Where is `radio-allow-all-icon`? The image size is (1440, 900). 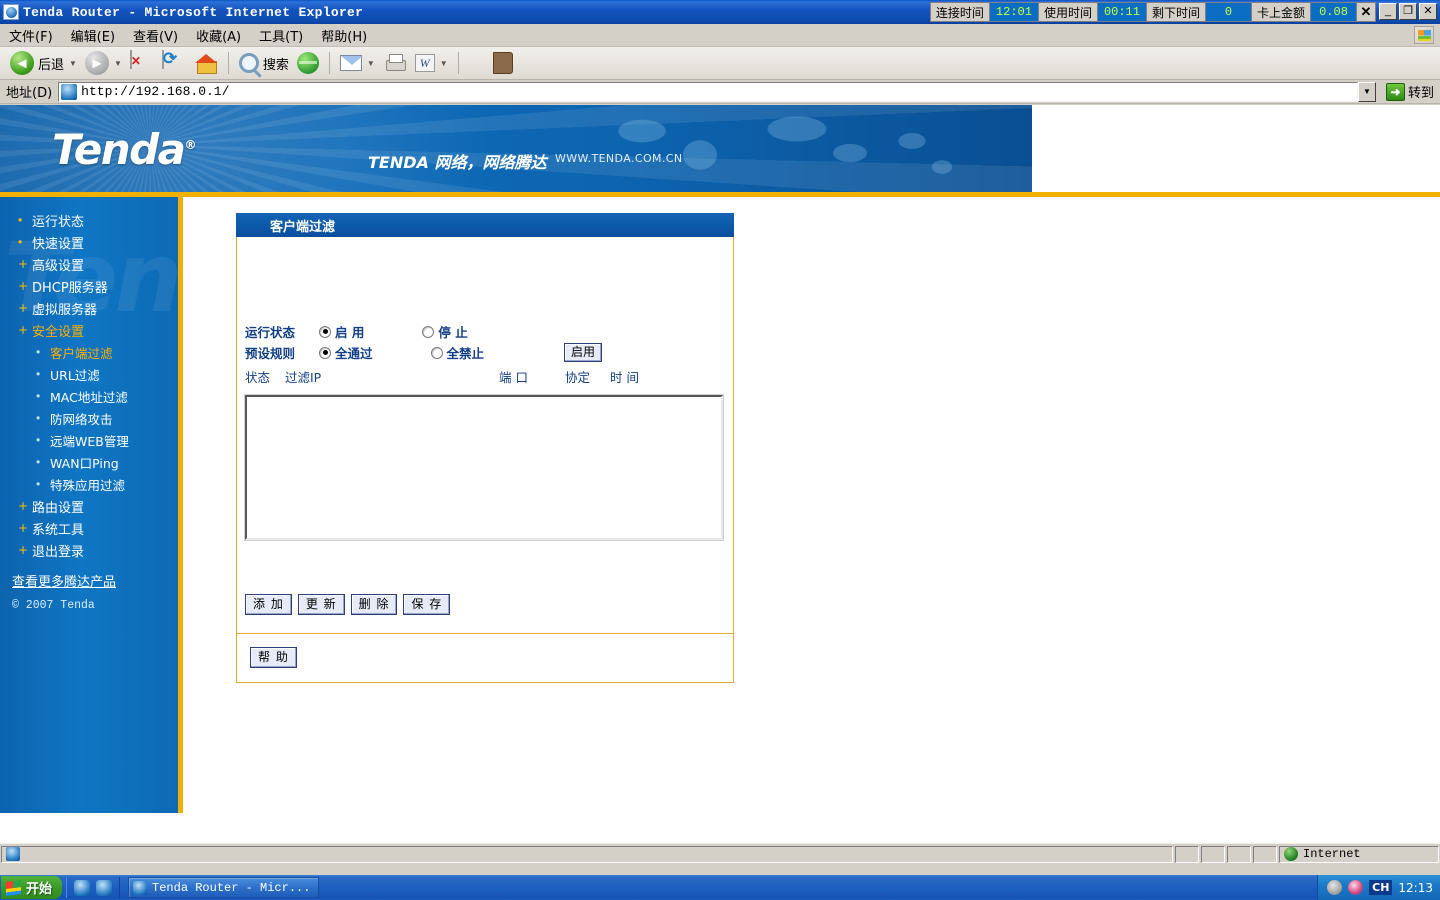
radio-allow-all-icon is located at coordinates (325, 352).